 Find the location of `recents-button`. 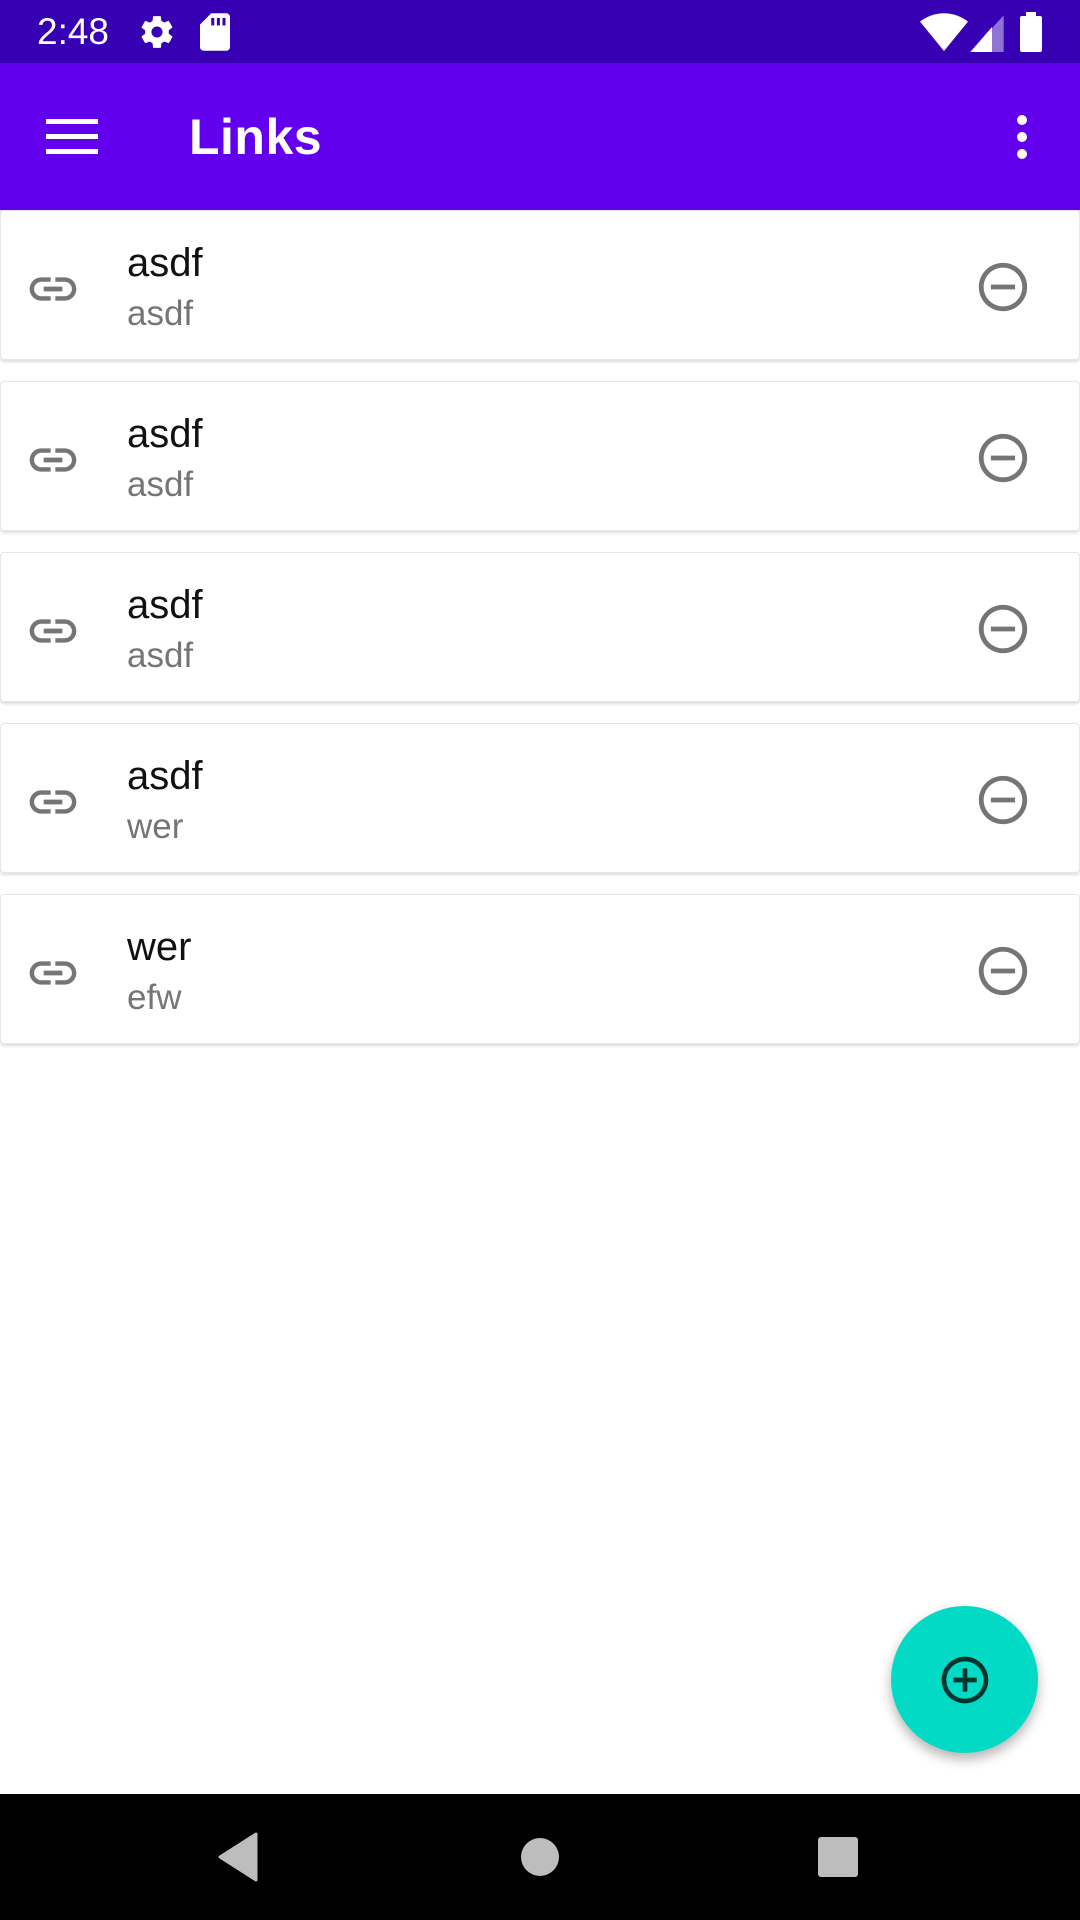

recents-button is located at coordinates (838, 1857).